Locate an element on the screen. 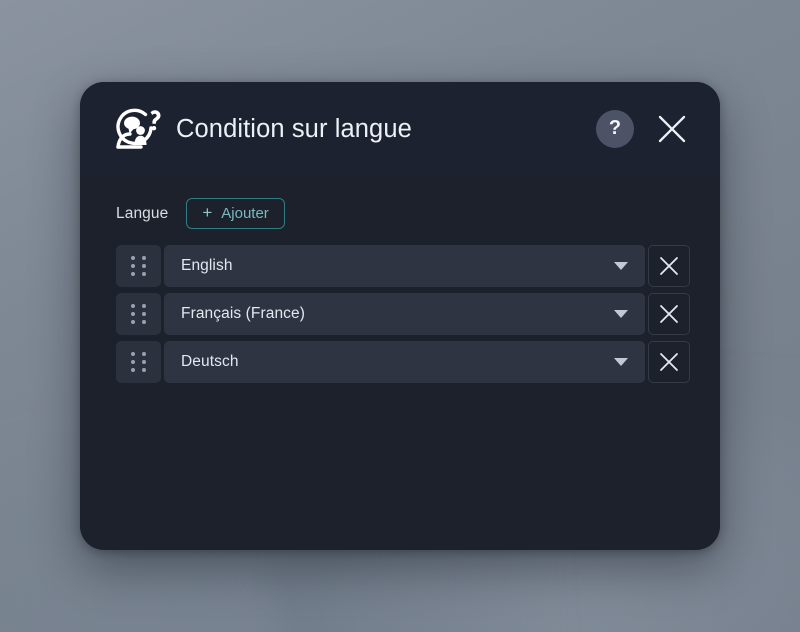 This screenshot has height=632, width=800. language-select: English is located at coordinates (404, 266).